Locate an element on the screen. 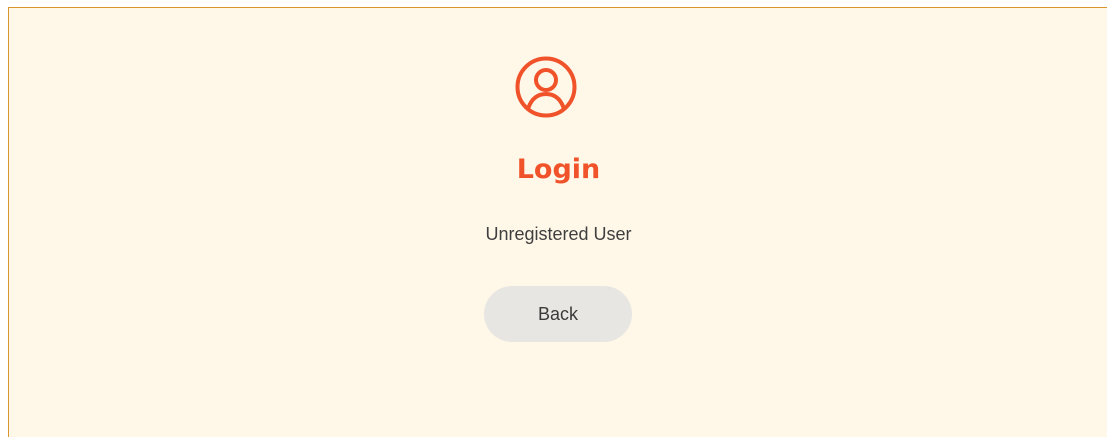 This screenshot has height=437, width=1107. back-button: Back is located at coordinates (558, 314).